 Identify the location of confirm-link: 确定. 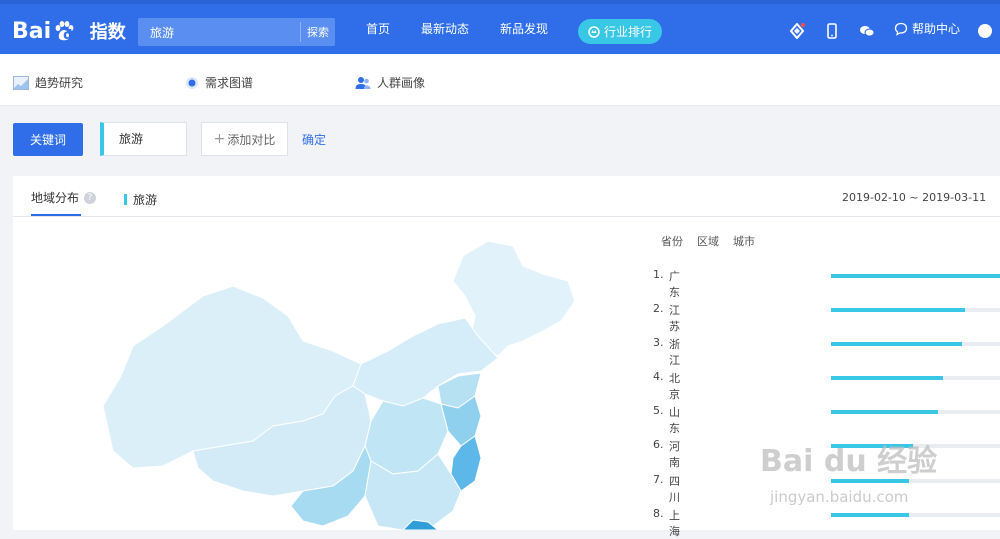
(314, 139).